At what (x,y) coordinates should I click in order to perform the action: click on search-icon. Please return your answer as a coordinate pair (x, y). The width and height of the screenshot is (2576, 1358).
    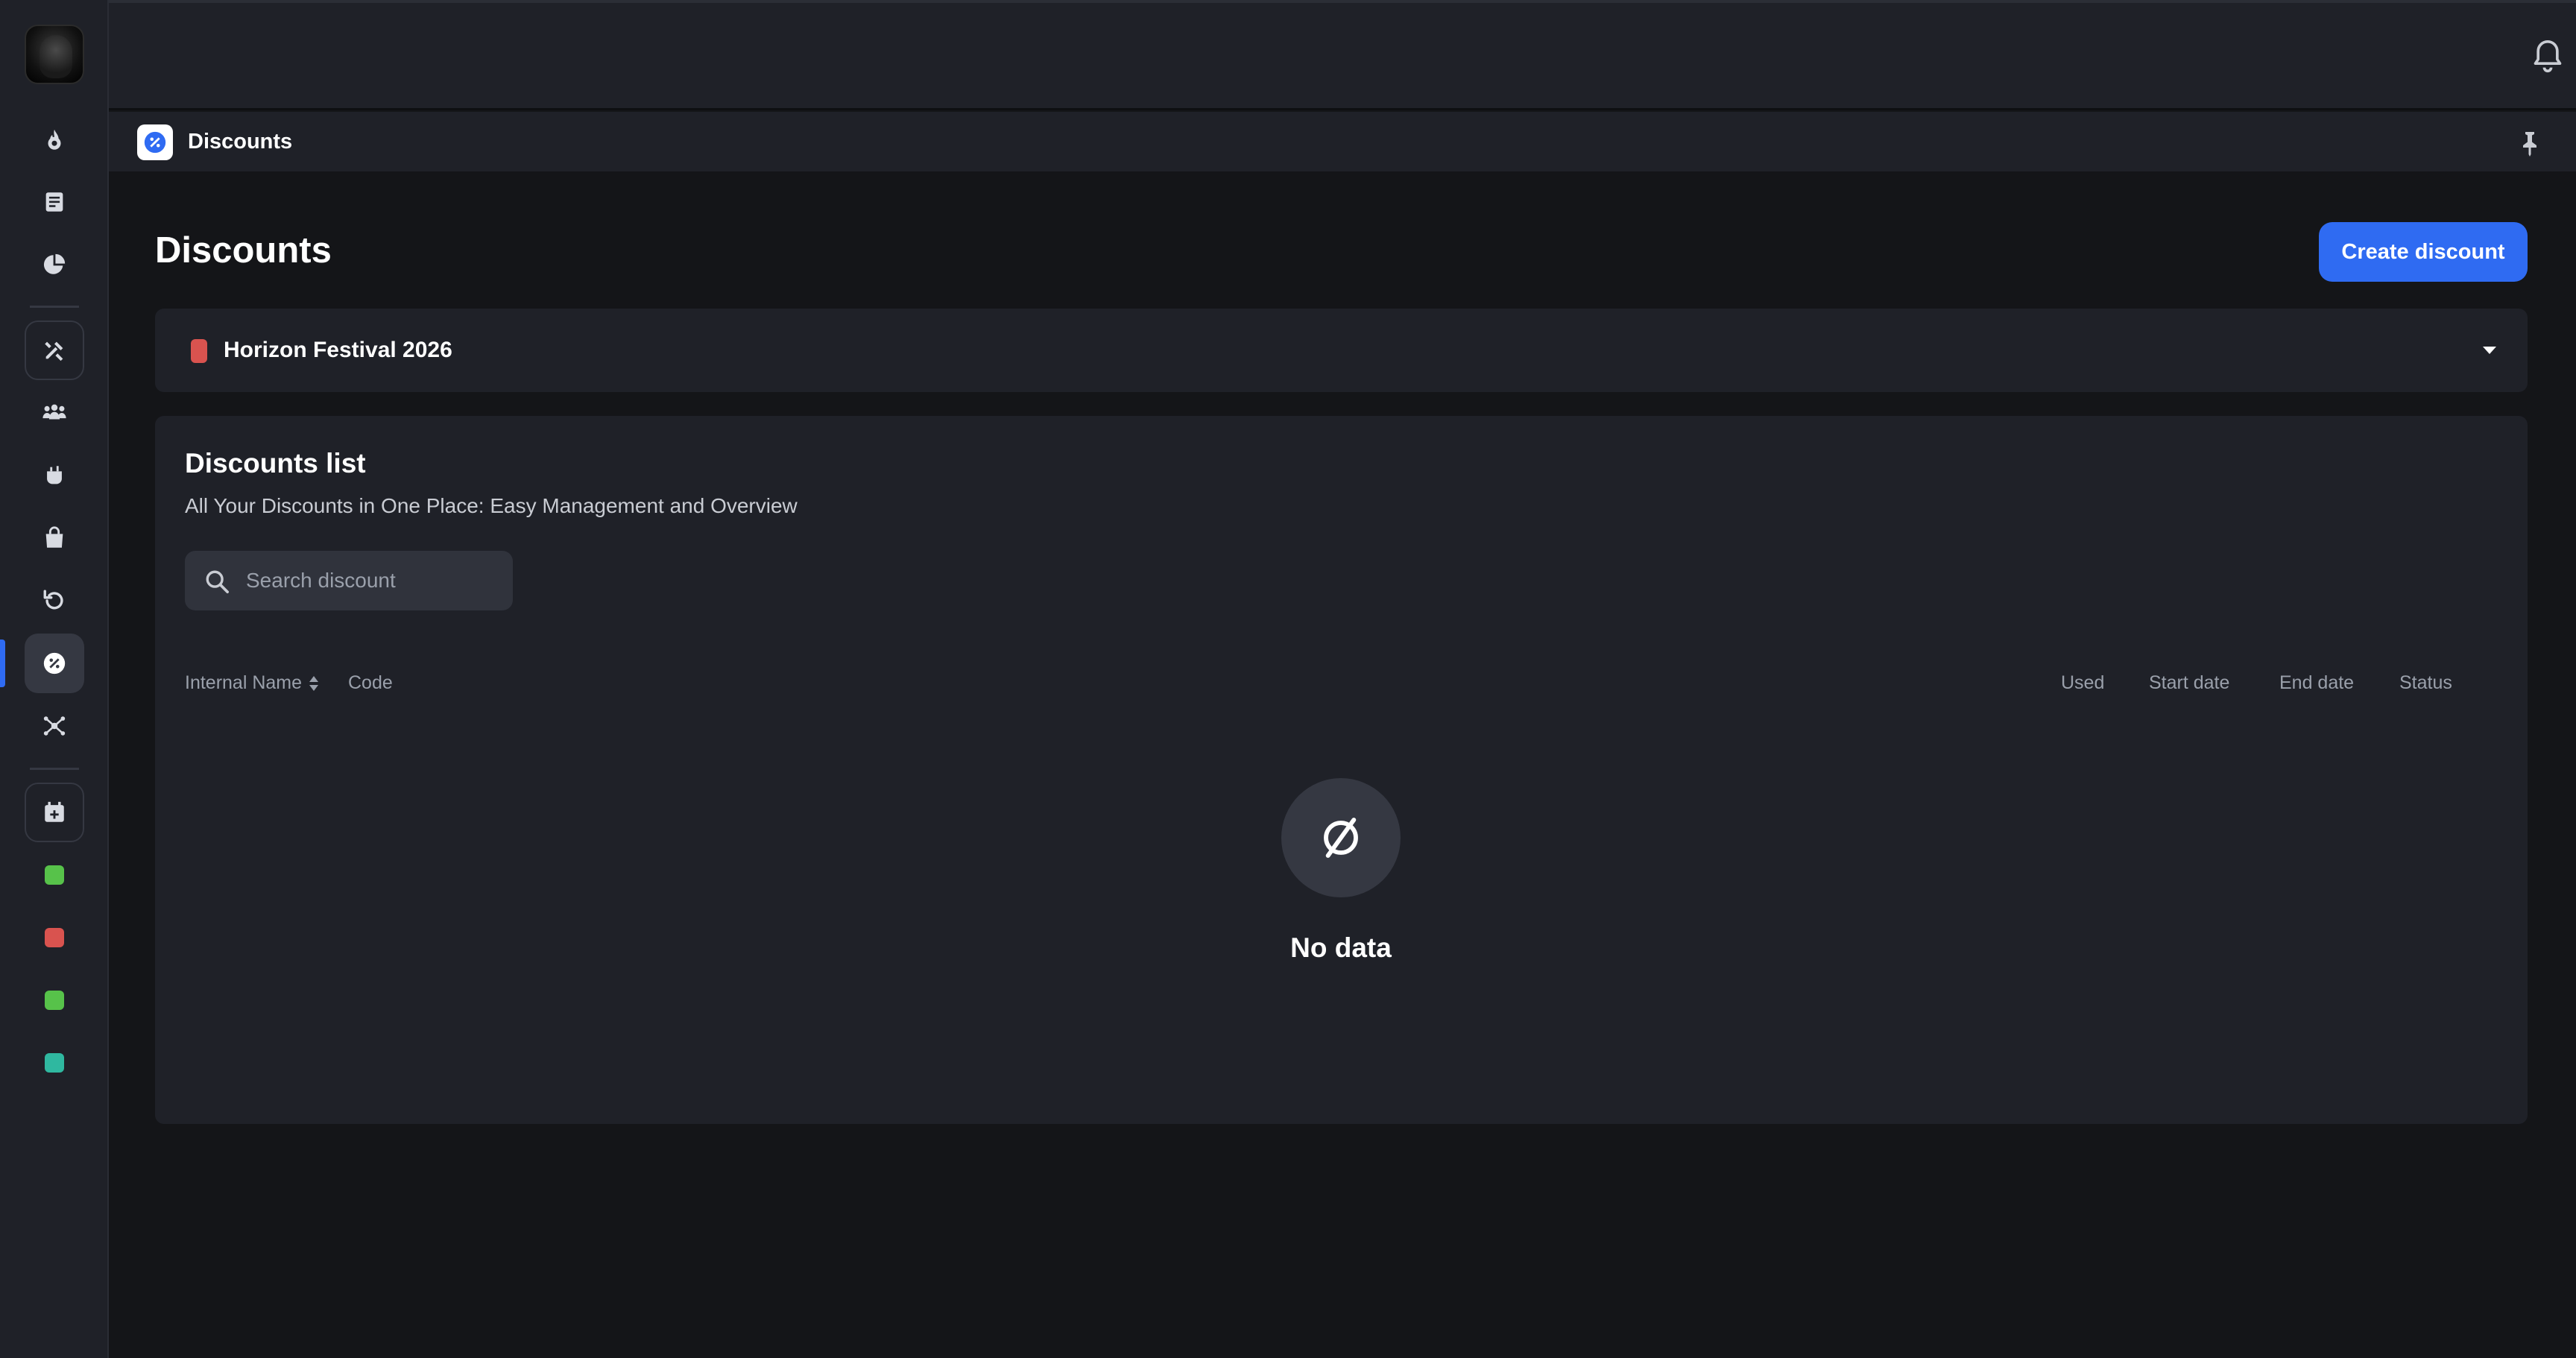
    Looking at the image, I should click on (218, 582).